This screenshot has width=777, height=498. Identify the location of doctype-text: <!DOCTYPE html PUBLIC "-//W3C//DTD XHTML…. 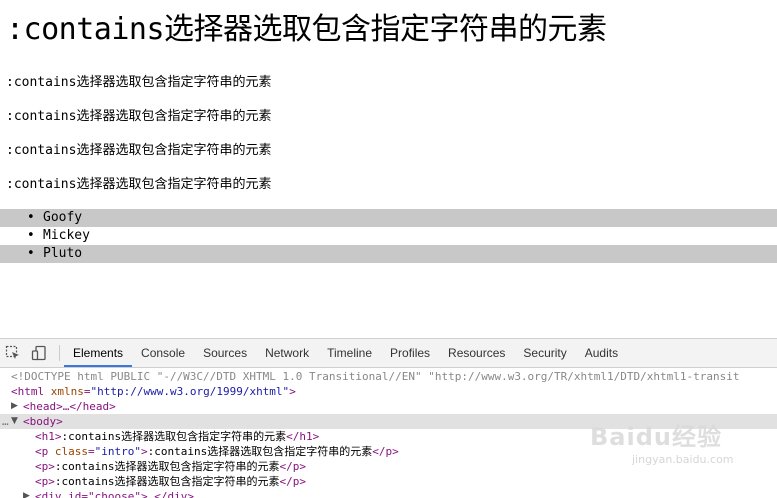
(375, 376).